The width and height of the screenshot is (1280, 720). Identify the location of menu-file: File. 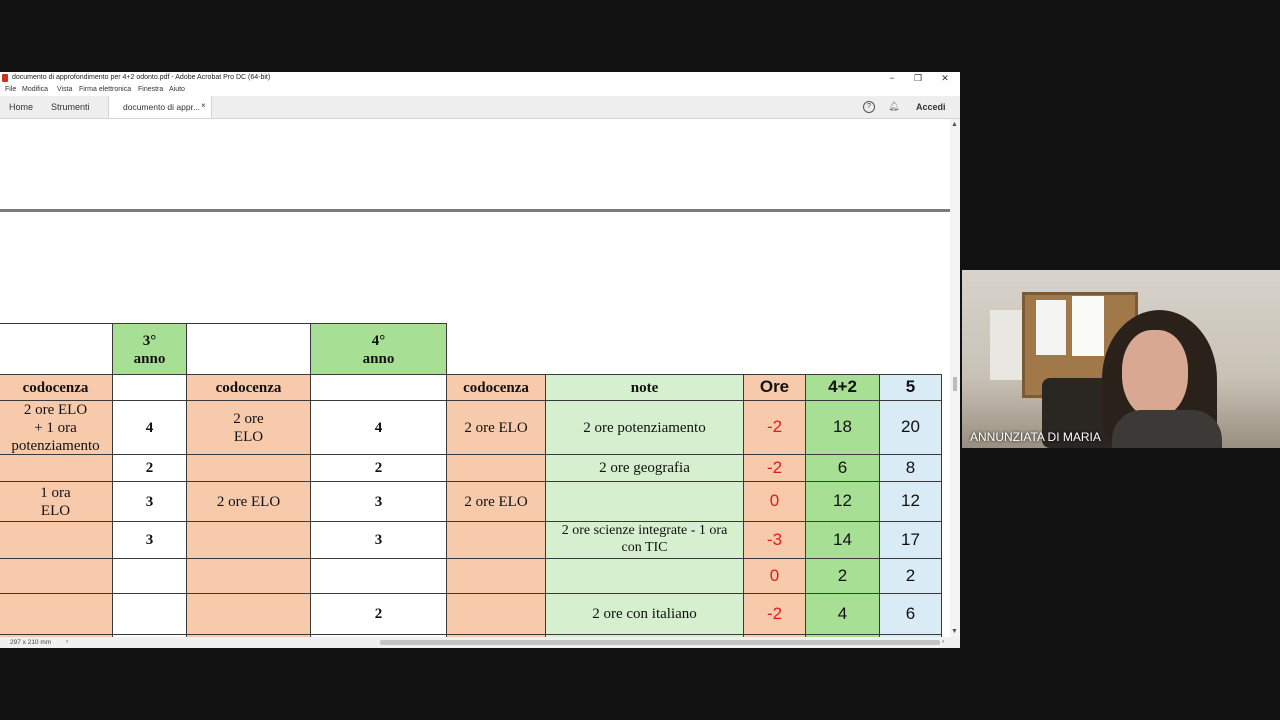
(10, 89).